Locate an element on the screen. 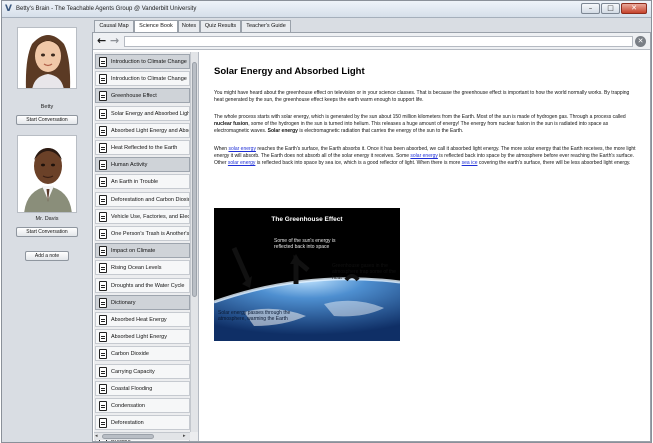  toc-item: Rising Ocean Levels is located at coordinates (142, 268).